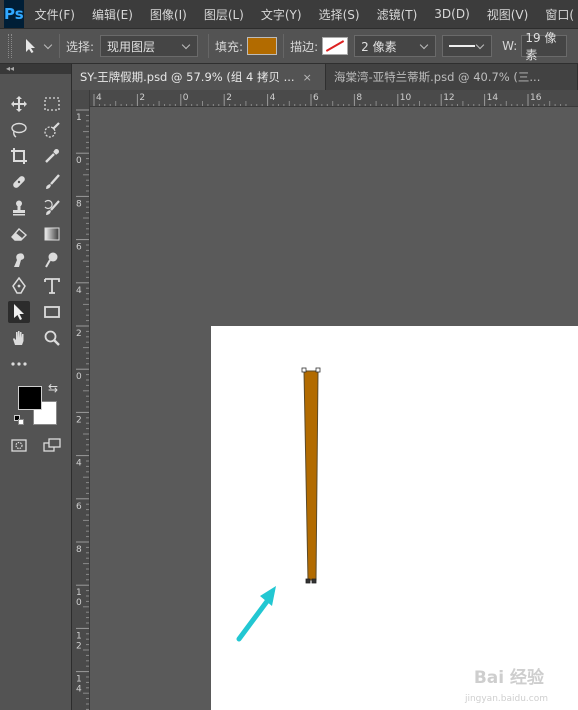  I want to click on menu-layer: 图层(L), so click(221, 14).